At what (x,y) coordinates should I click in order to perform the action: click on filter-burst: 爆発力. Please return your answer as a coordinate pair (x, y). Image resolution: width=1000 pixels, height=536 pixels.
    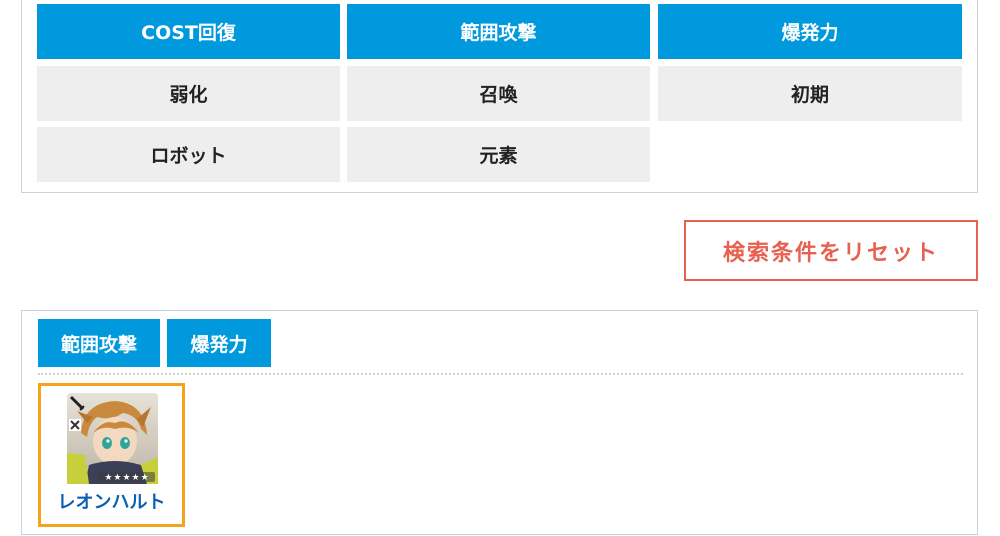
    Looking at the image, I should click on (810, 31).